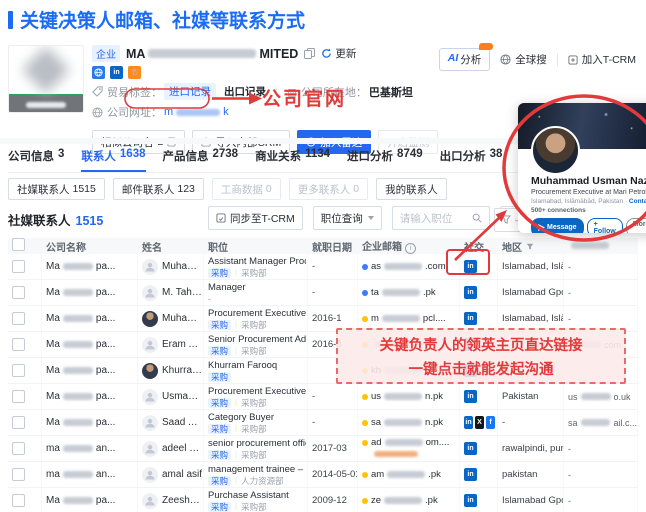 The width and height of the screenshot is (646, 512). I want to click on sync-tcrm-button: 同步至T-CRM, so click(255, 218).